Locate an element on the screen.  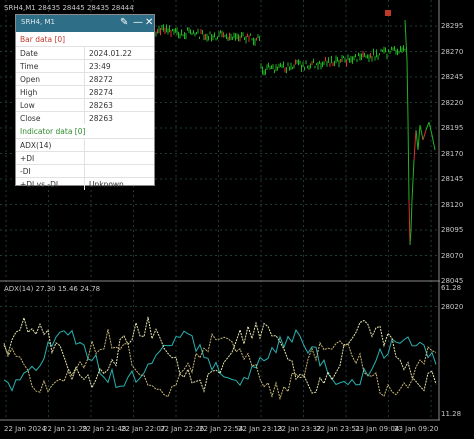
time-tick-label: 23 Jan 09:04 is located at coordinates (377, 429).